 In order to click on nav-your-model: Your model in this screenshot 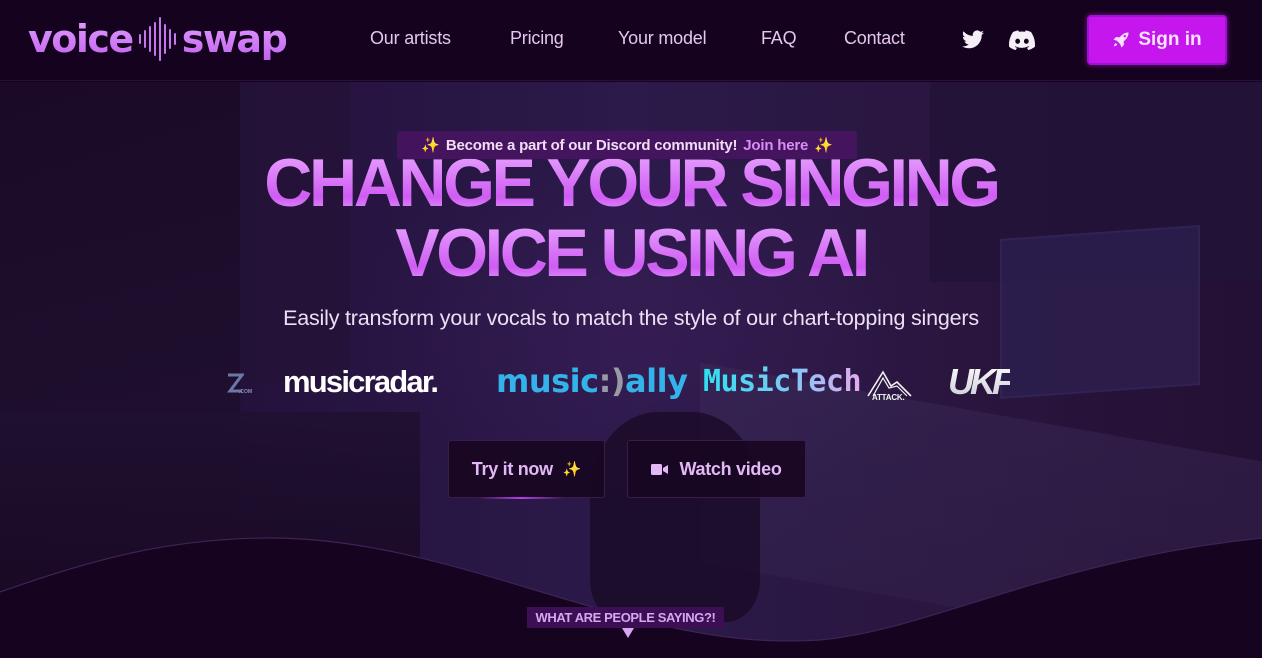, I will do `click(662, 38)`.